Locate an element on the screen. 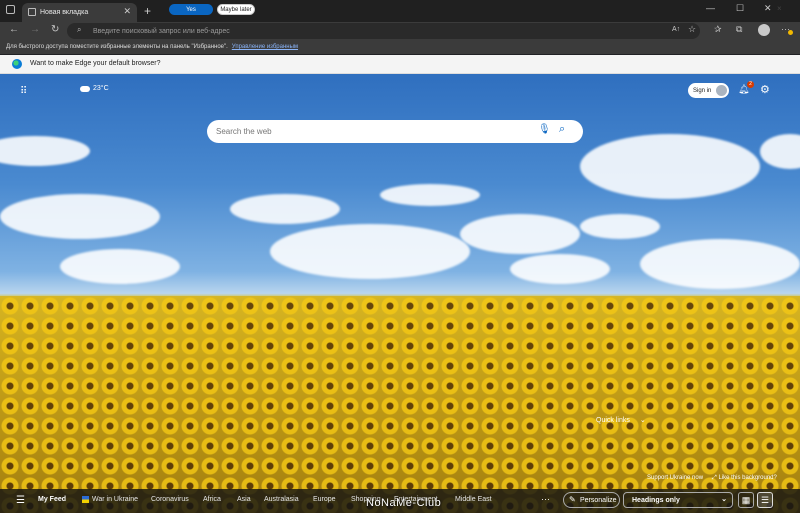 The width and height of the screenshot is (800, 513). list-view-icon: ☰ is located at coordinates (765, 500).